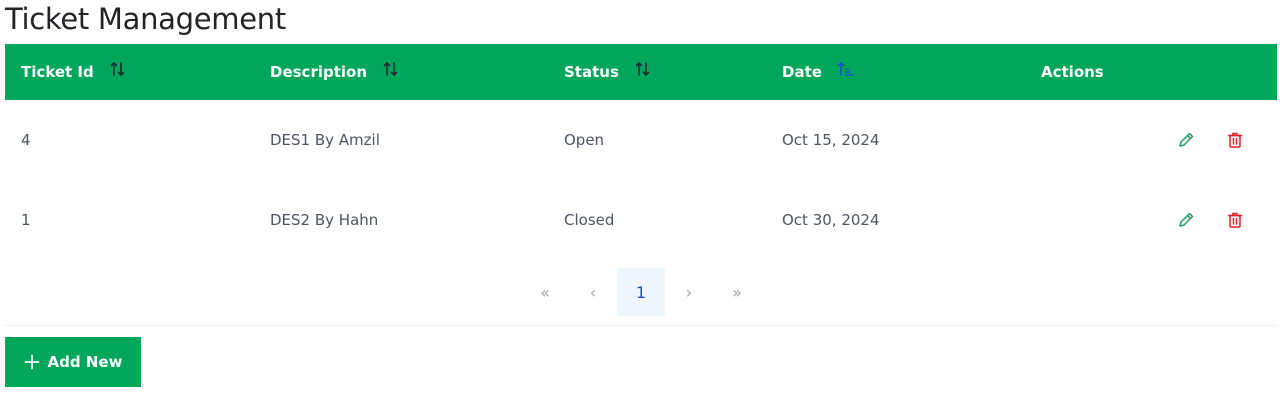 Image resolution: width=1284 pixels, height=400 pixels. I want to click on column-label: Actions, so click(1072, 72).